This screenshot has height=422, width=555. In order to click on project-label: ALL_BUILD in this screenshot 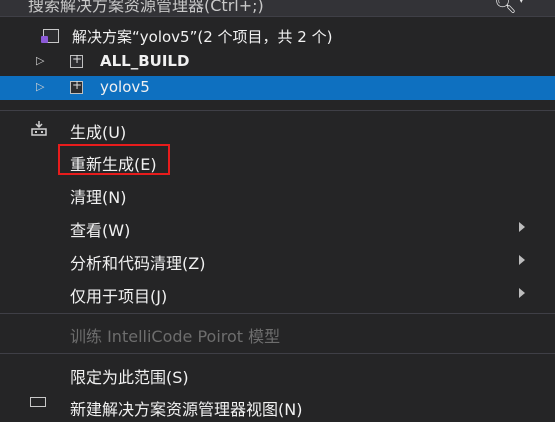, I will do `click(145, 61)`.